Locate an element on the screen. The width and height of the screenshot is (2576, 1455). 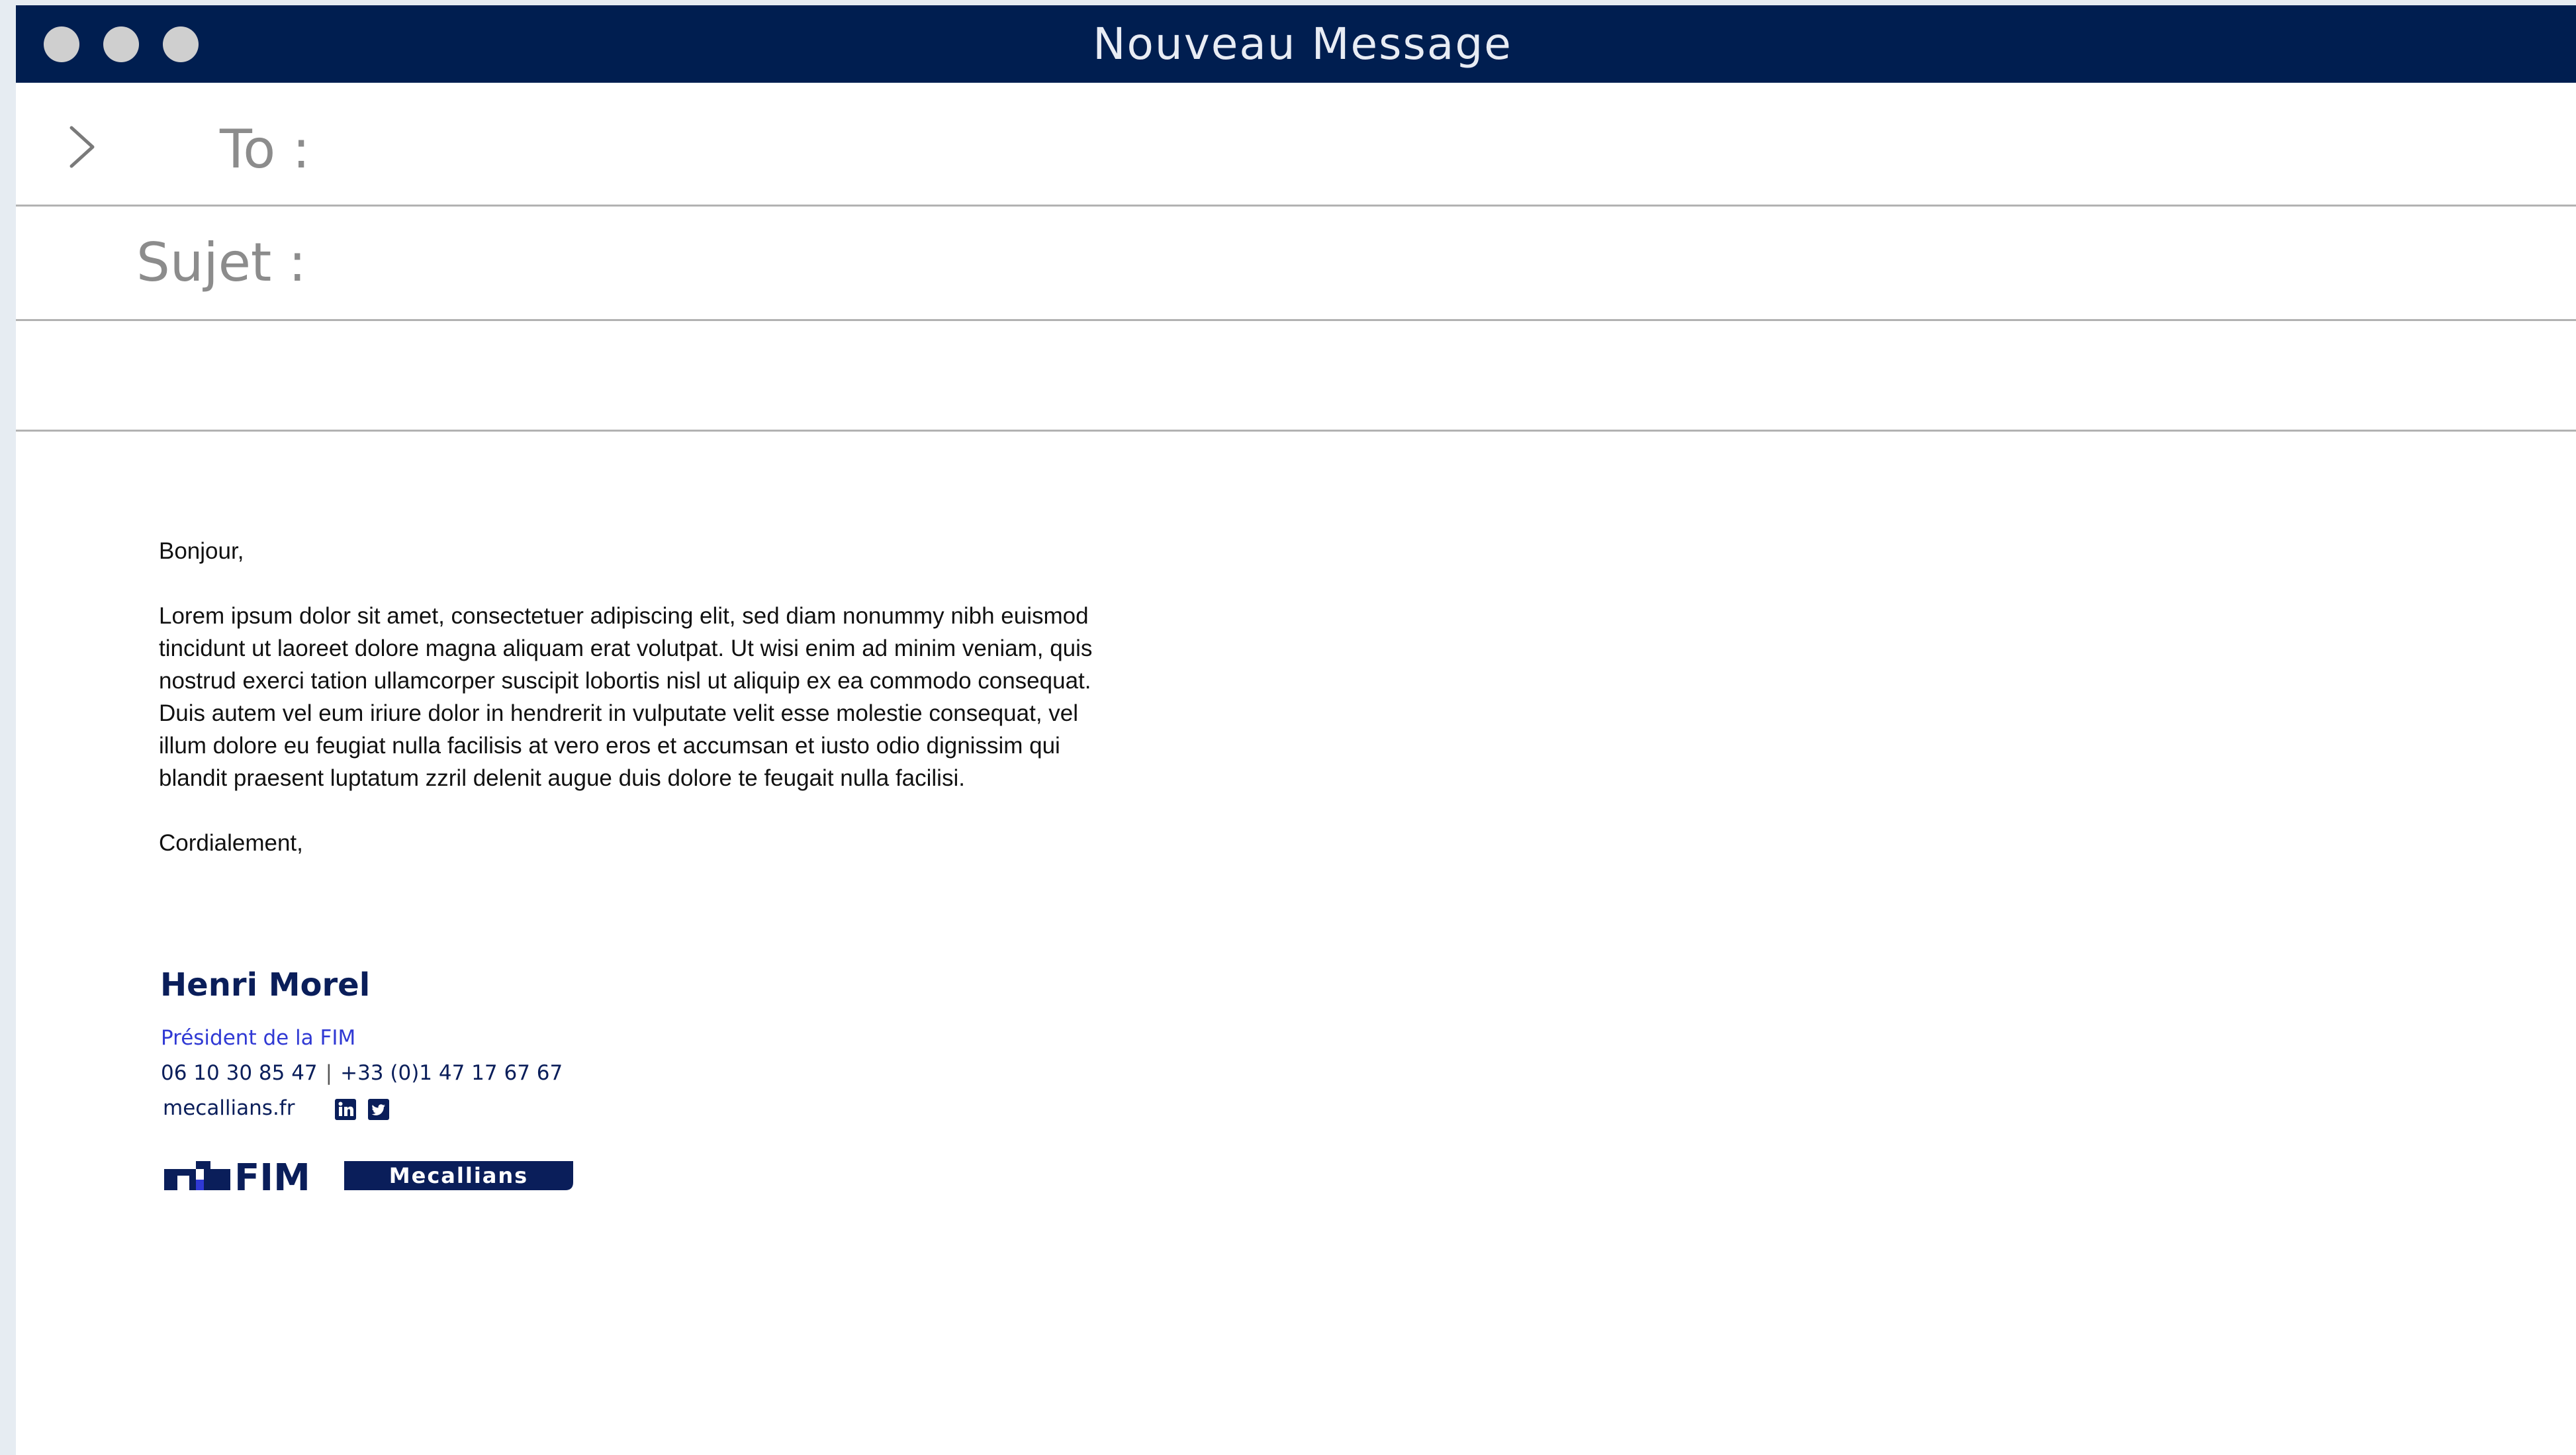
title-bar: Nouveau Message is located at coordinates (1296, 44).